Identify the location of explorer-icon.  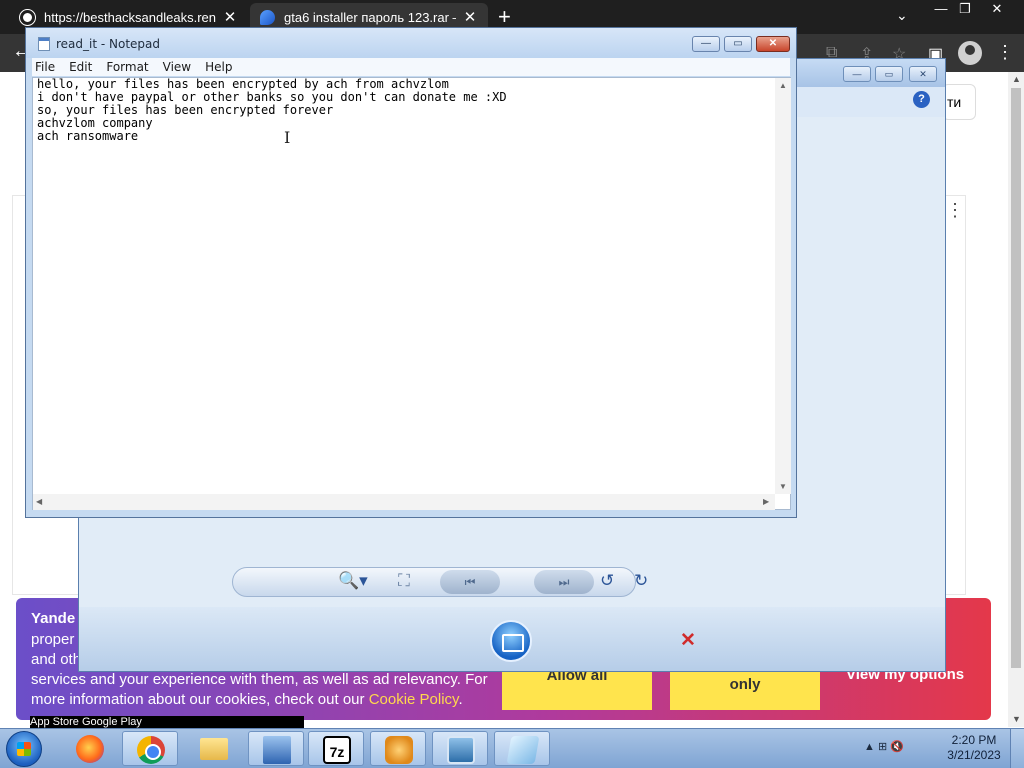
(214, 748).